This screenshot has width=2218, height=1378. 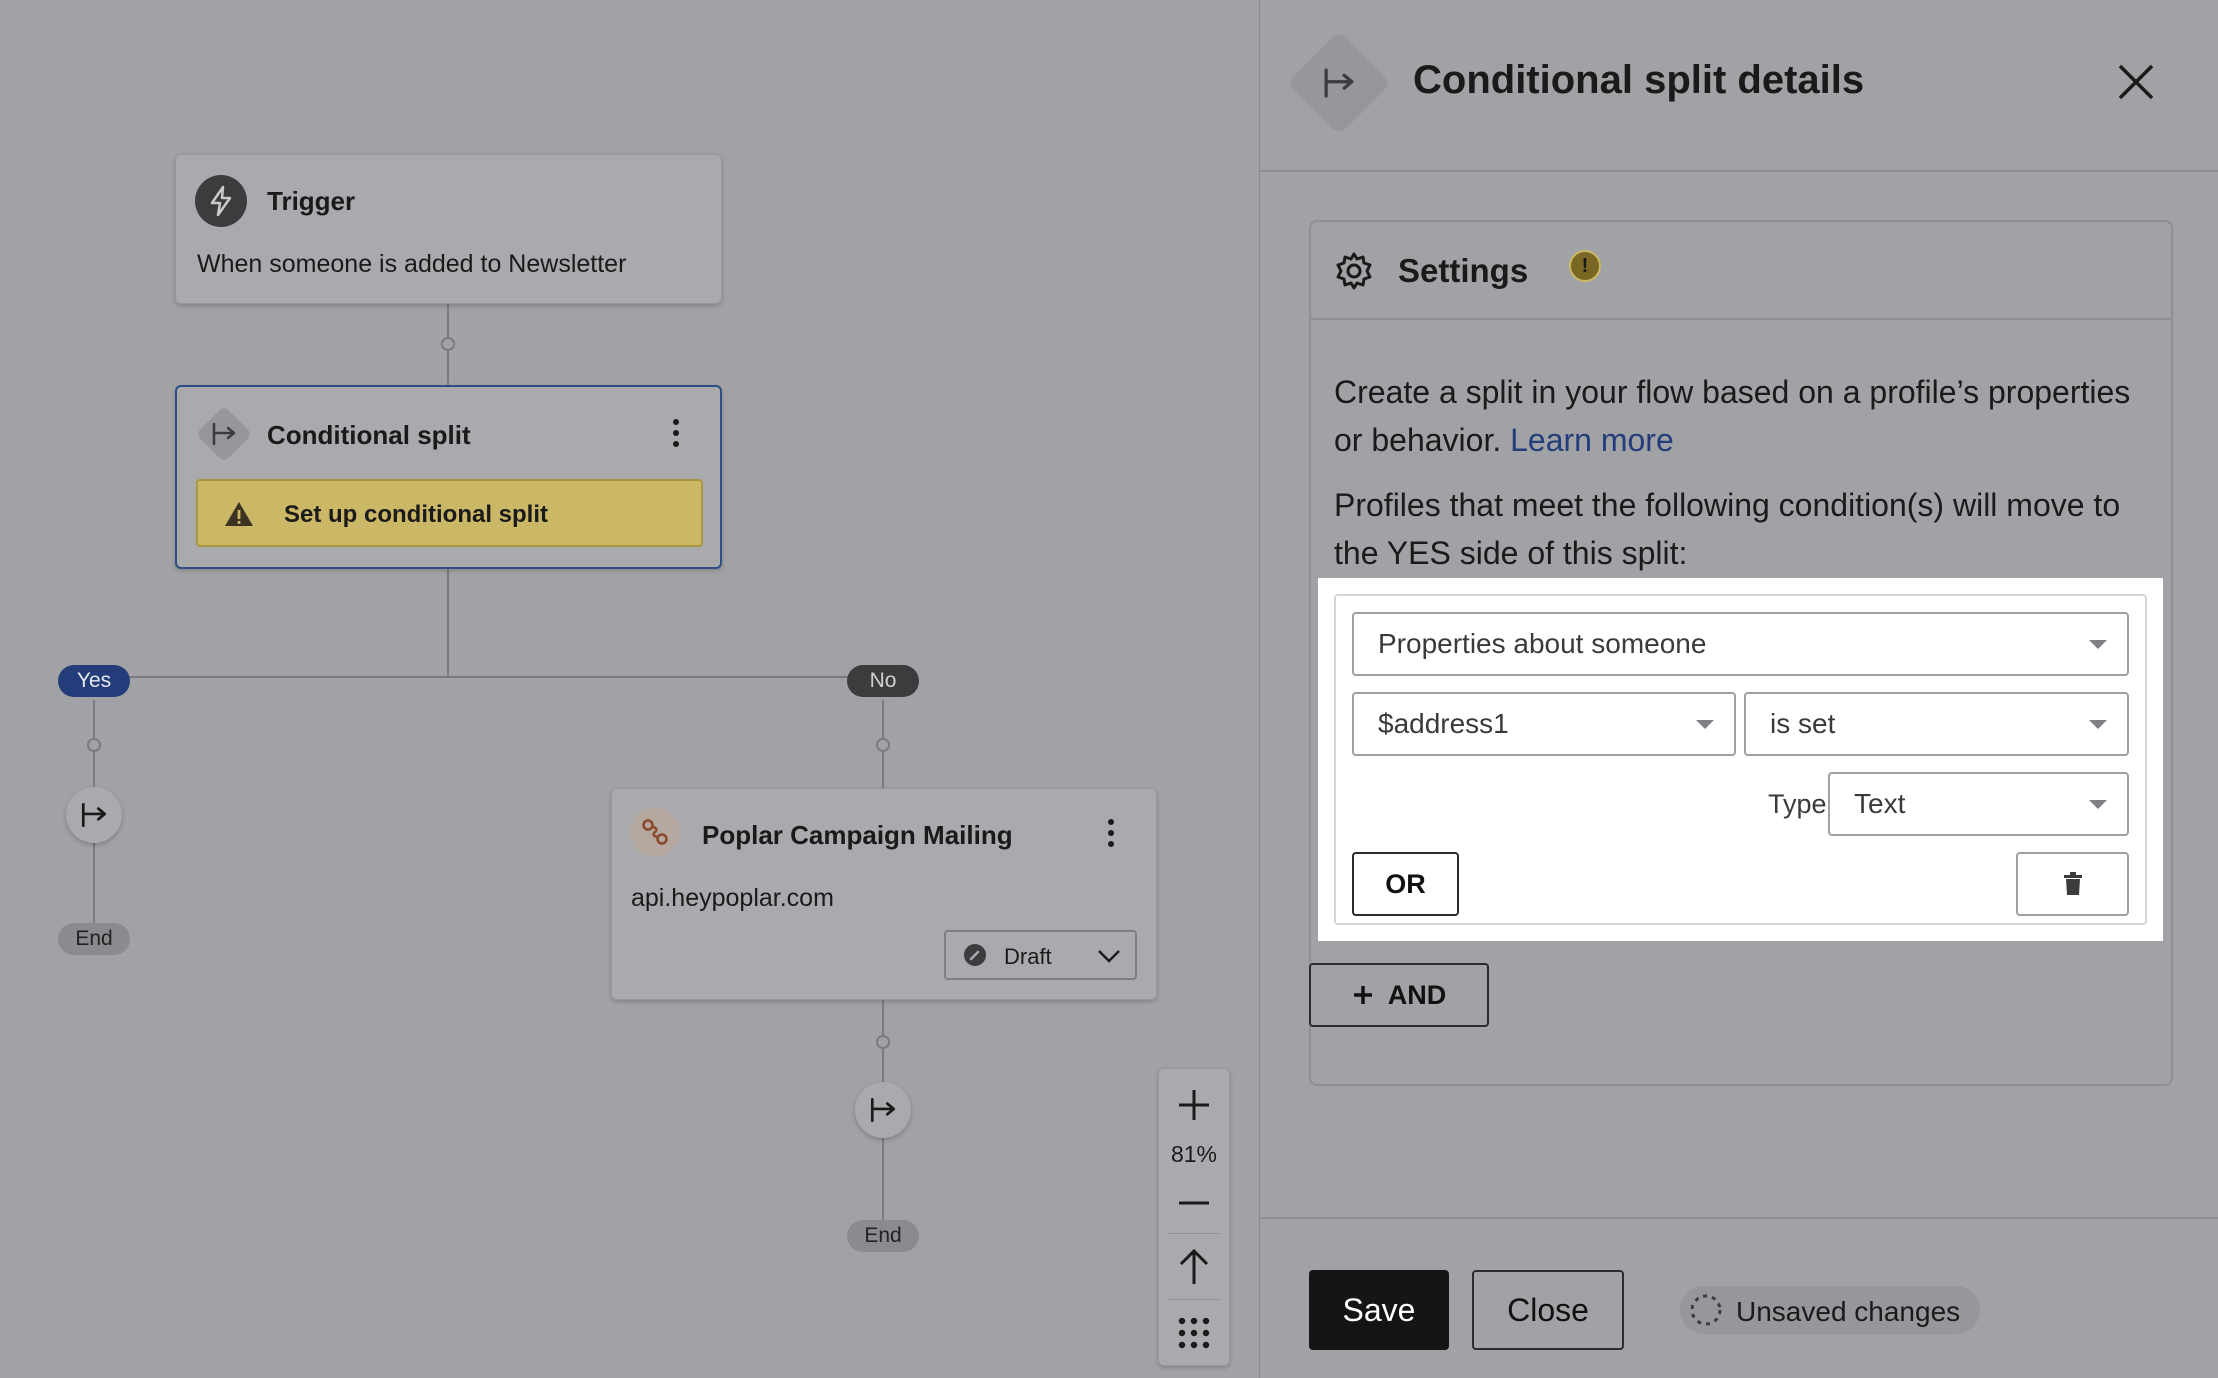 I want to click on save-button: Save, so click(x=1379, y=1310).